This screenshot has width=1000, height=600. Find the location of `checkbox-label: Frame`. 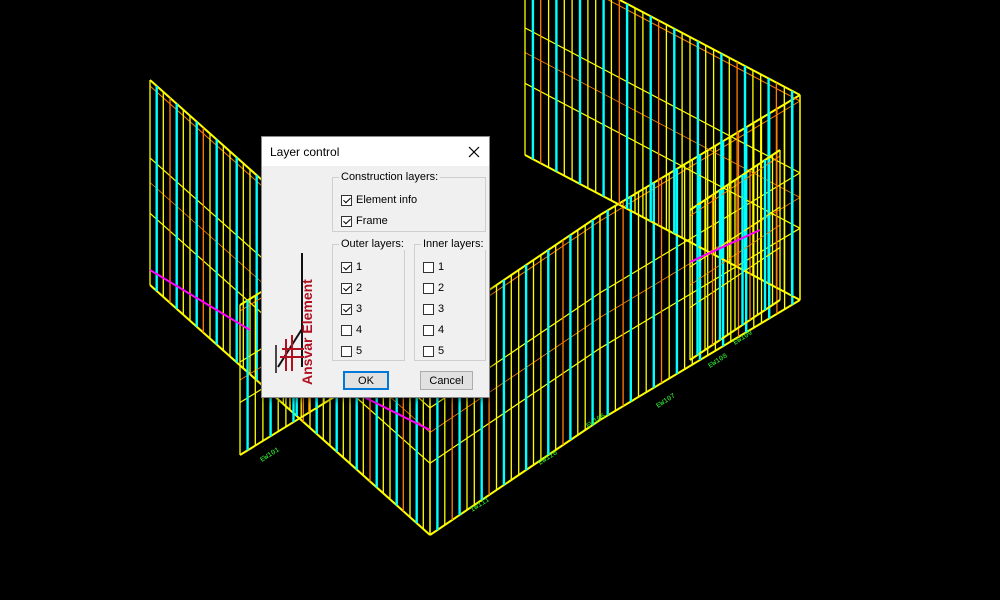

checkbox-label: Frame is located at coordinates (372, 221).